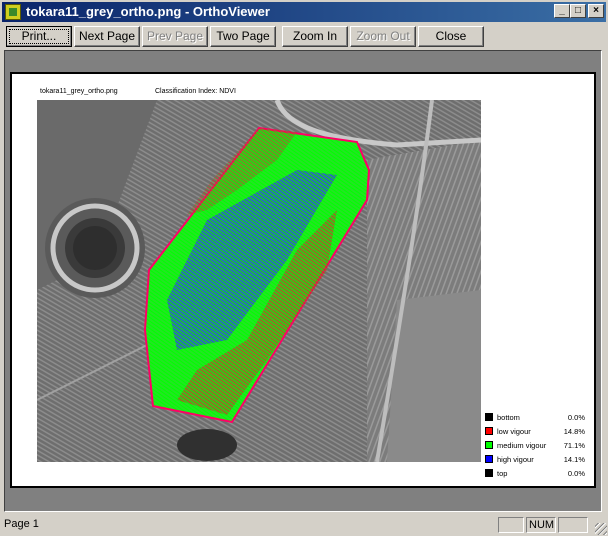 This screenshot has height=536, width=608. I want to click on close-window-button: ×, so click(596, 11).